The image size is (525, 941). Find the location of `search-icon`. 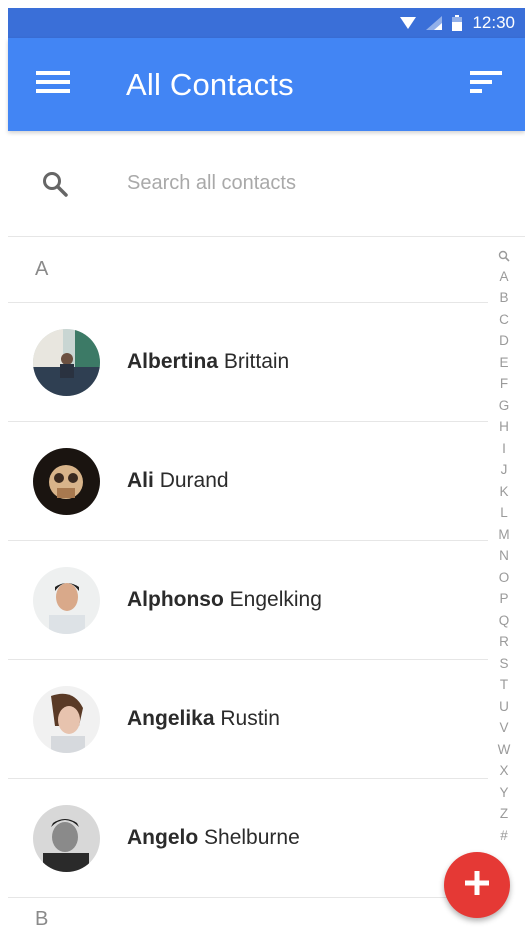

search-icon is located at coordinates (55, 184).